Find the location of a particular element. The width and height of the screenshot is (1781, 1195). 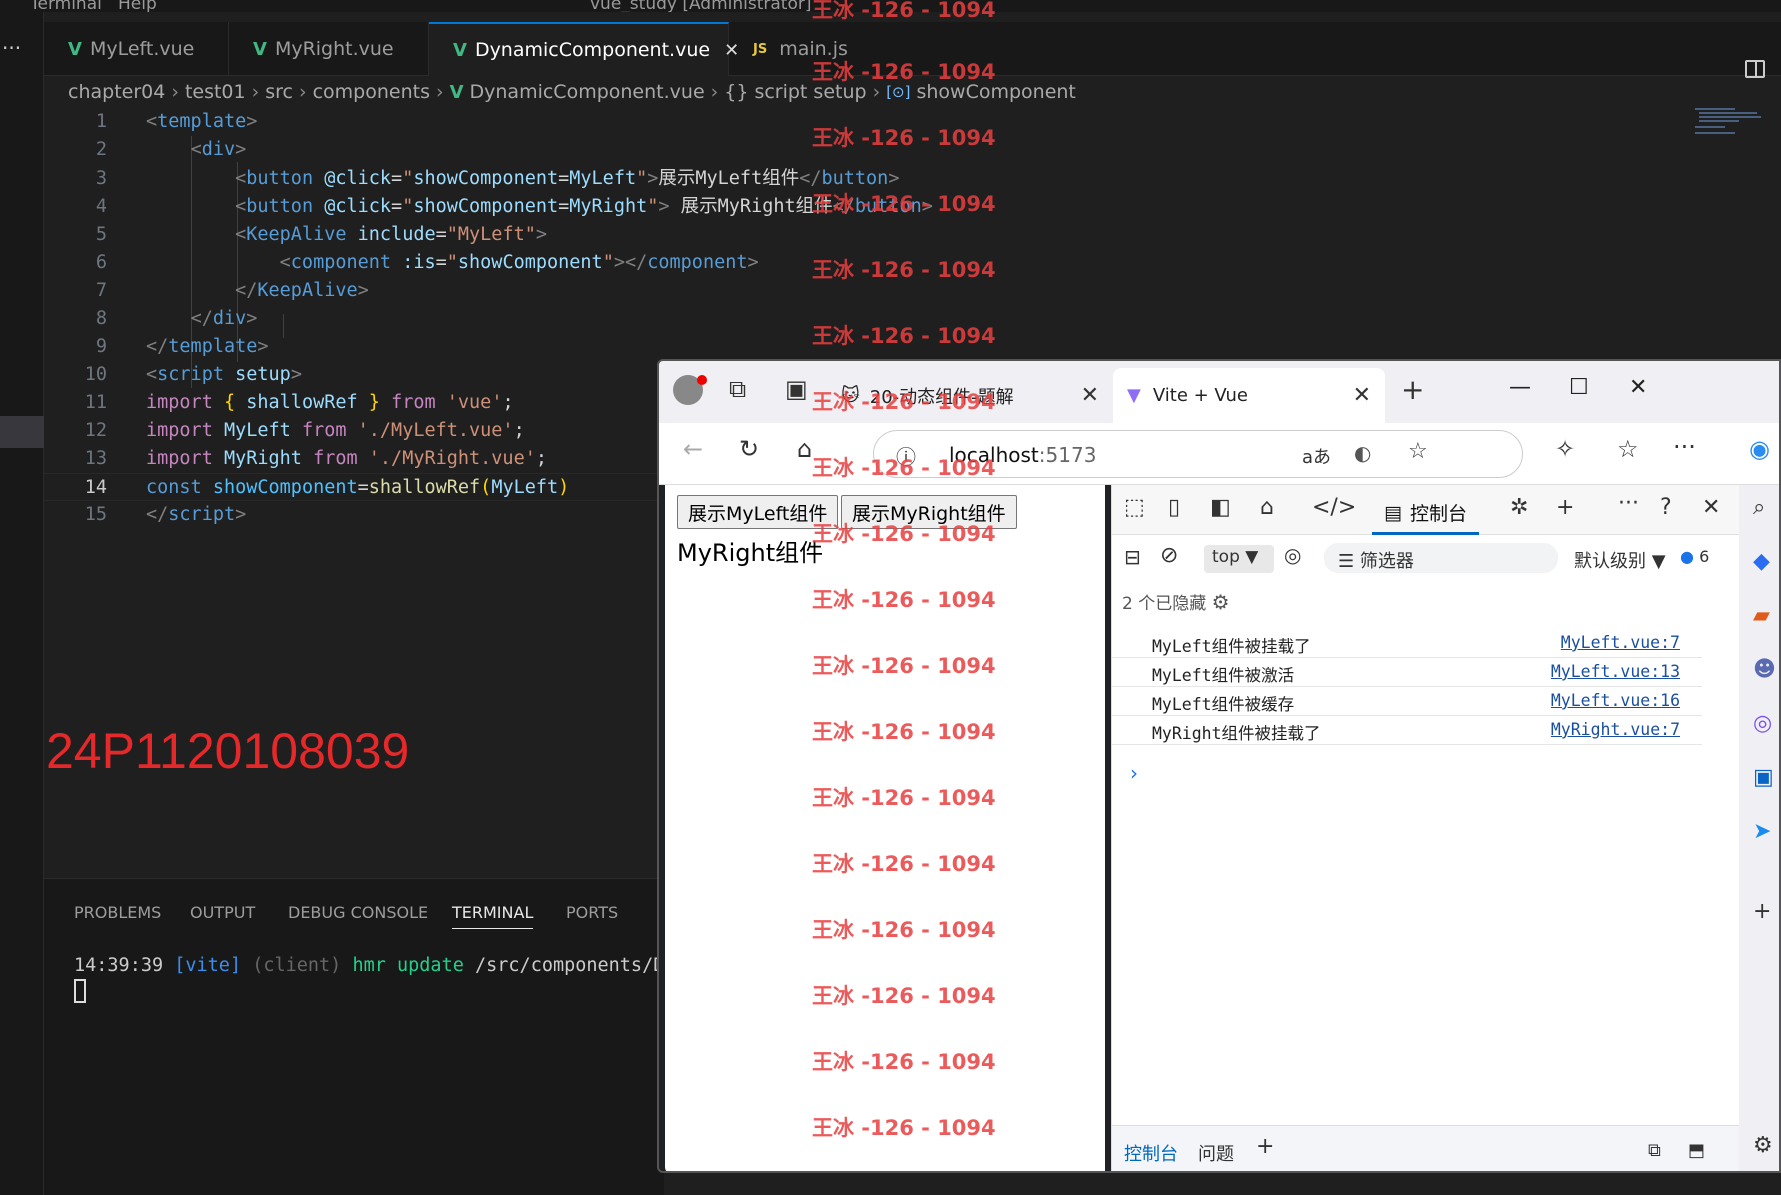

tab-myleft: V MyLeft.vue is located at coordinates (136, 49).